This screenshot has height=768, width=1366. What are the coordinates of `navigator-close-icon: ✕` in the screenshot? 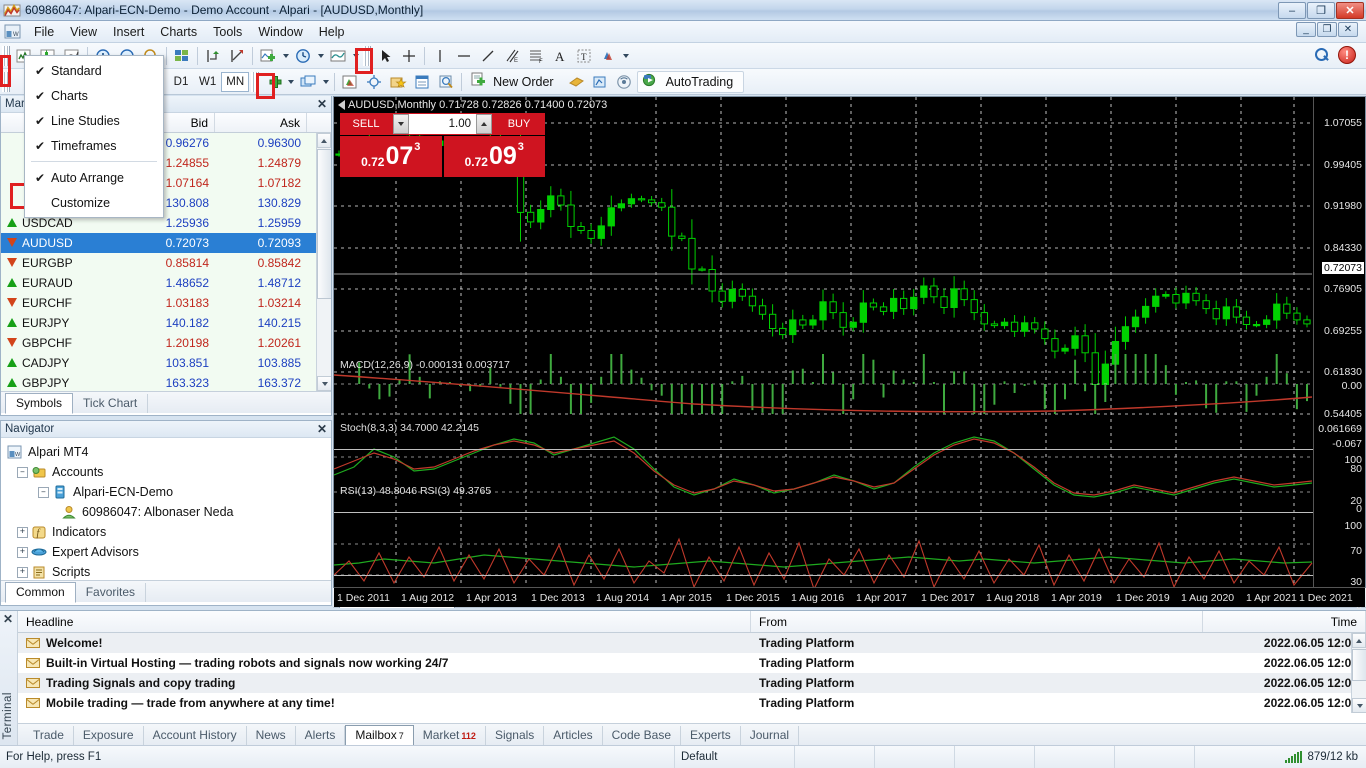 It's located at (322, 429).